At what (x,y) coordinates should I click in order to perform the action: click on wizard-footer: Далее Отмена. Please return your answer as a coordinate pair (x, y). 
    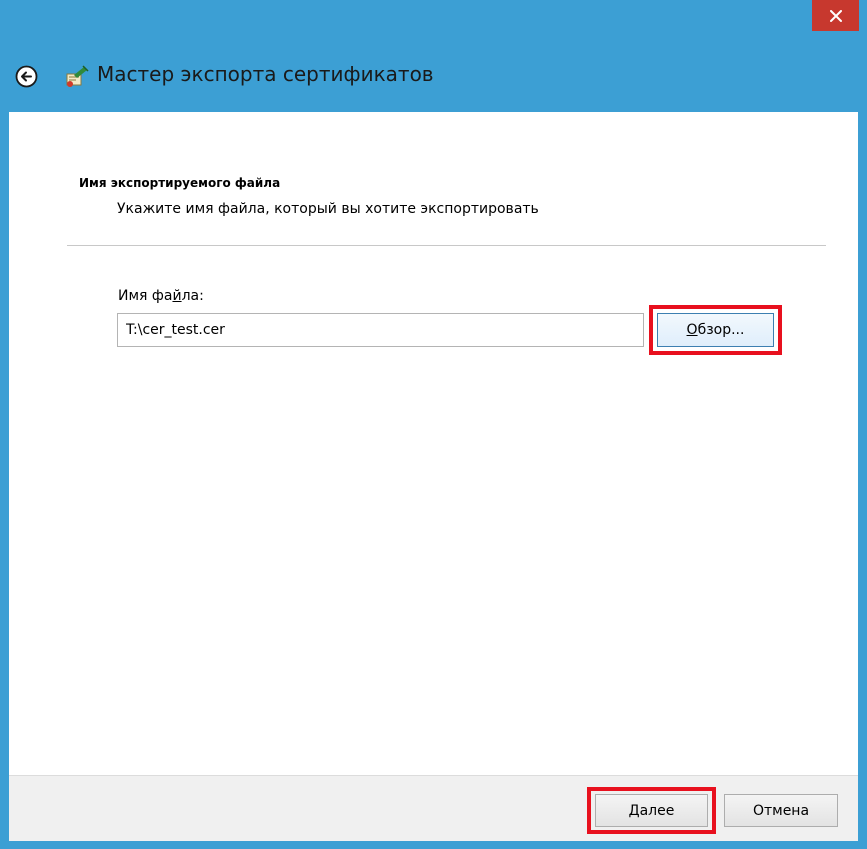
    Looking at the image, I should click on (433, 808).